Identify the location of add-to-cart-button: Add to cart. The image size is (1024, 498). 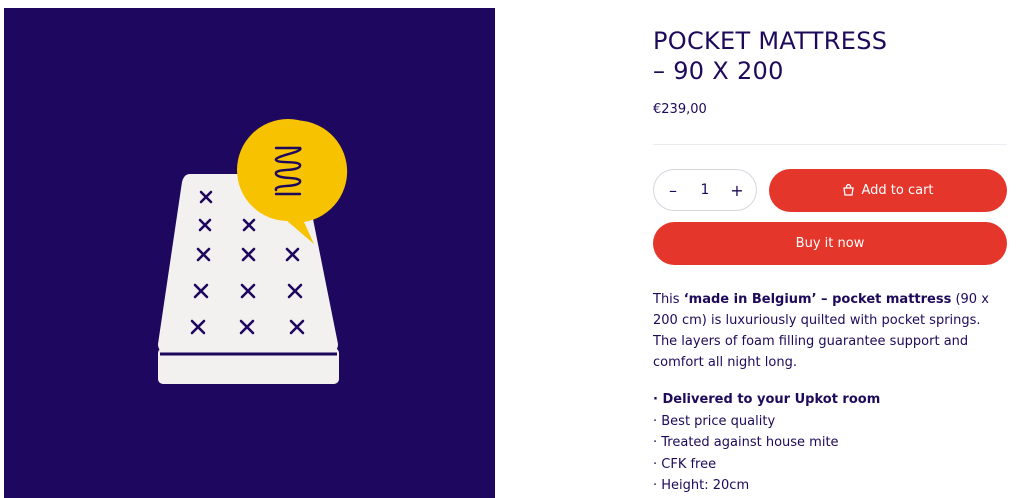
(888, 190).